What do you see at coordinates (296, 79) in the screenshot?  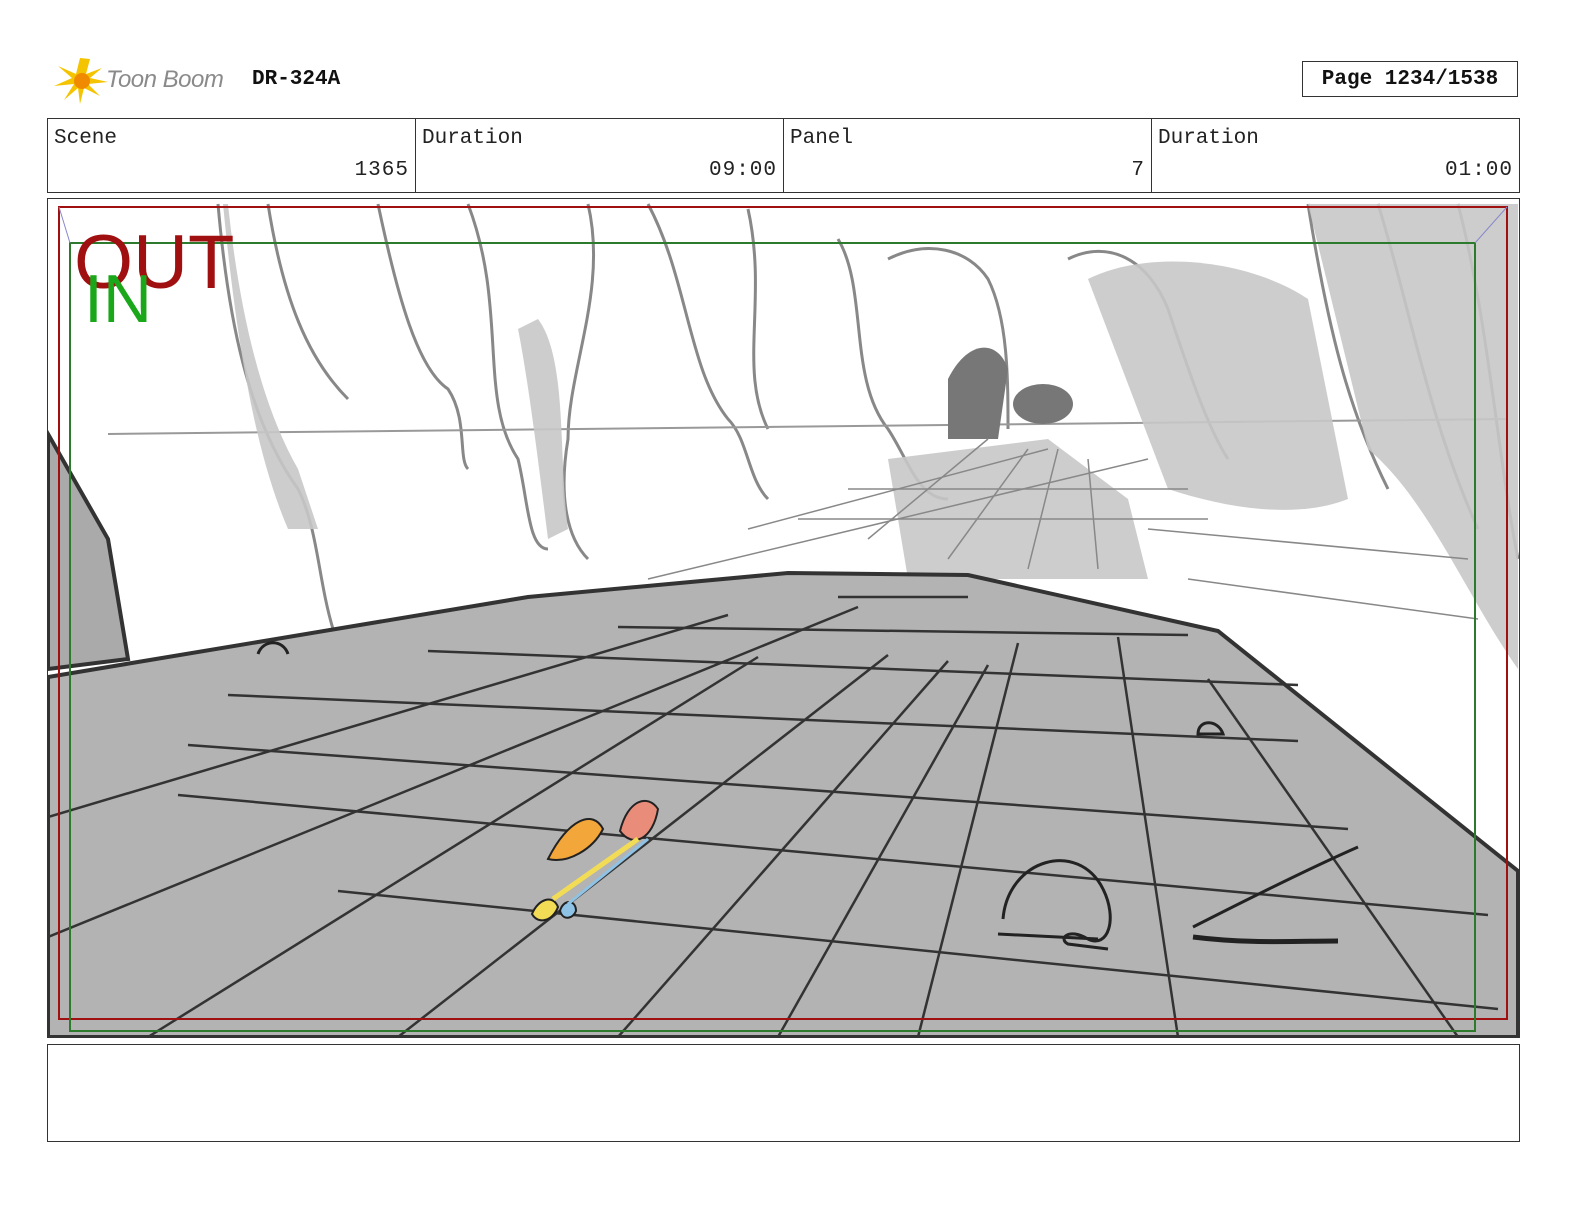 I see `production-code: DR-324A` at bounding box center [296, 79].